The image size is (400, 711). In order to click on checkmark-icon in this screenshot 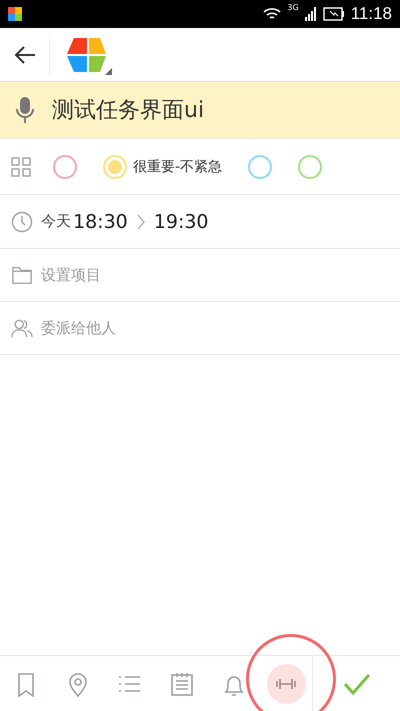, I will do `click(356, 683)`.